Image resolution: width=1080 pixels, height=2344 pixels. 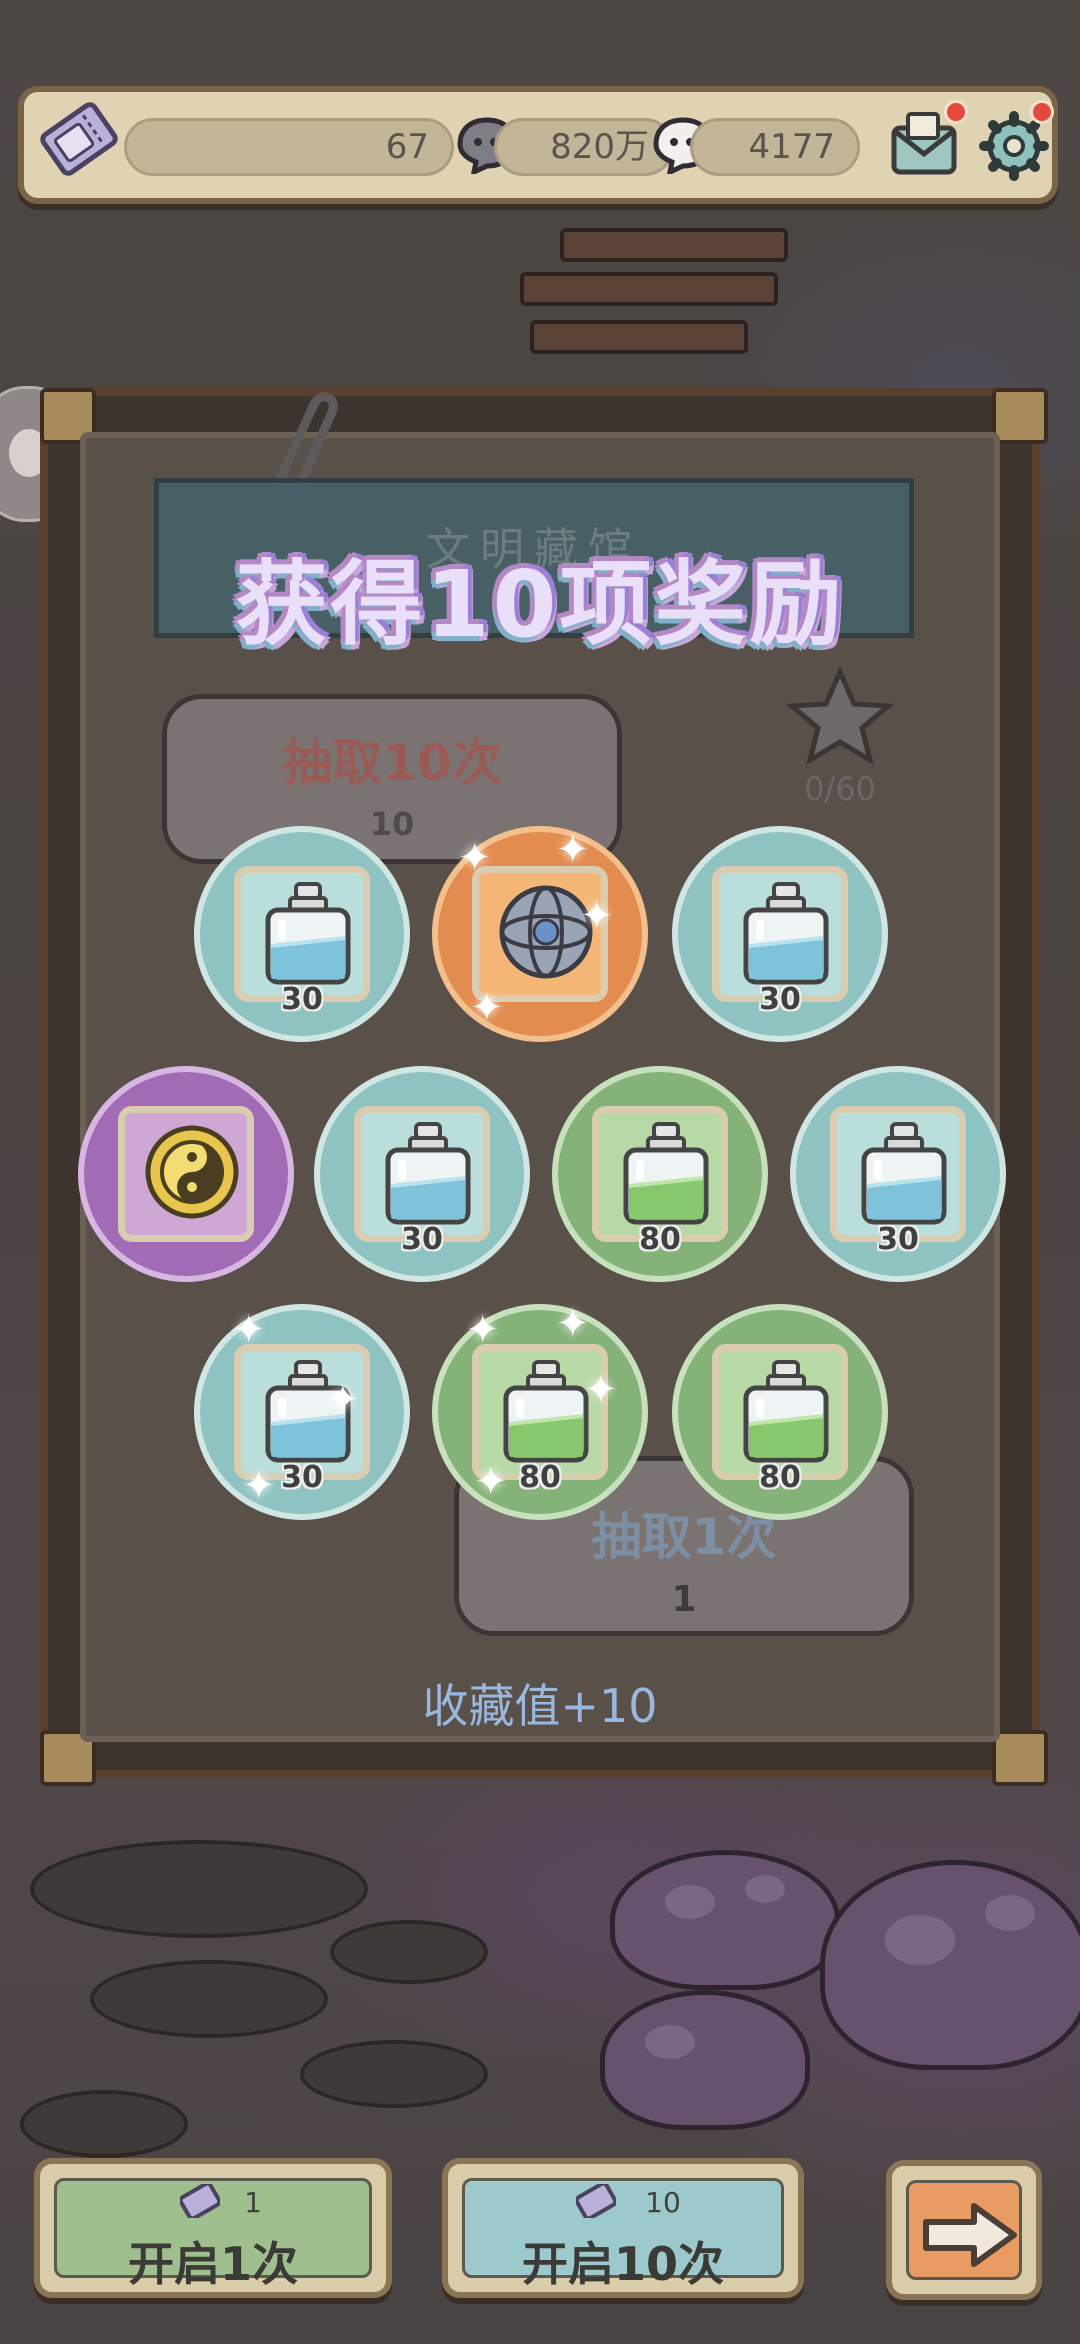 I want to click on star-icon, so click(x=840, y=715).